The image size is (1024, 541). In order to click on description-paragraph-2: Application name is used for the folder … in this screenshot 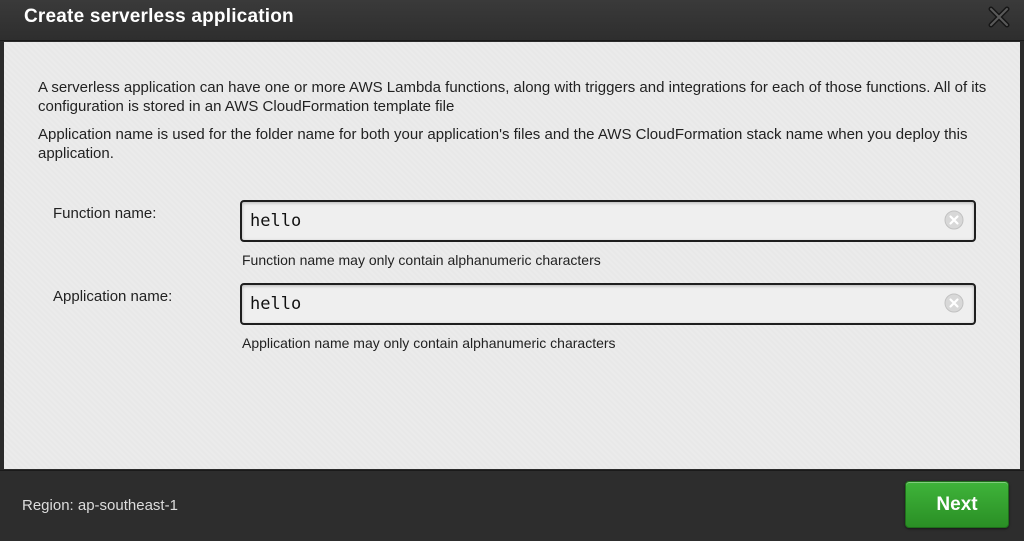, I will do `click(503, 144)`.